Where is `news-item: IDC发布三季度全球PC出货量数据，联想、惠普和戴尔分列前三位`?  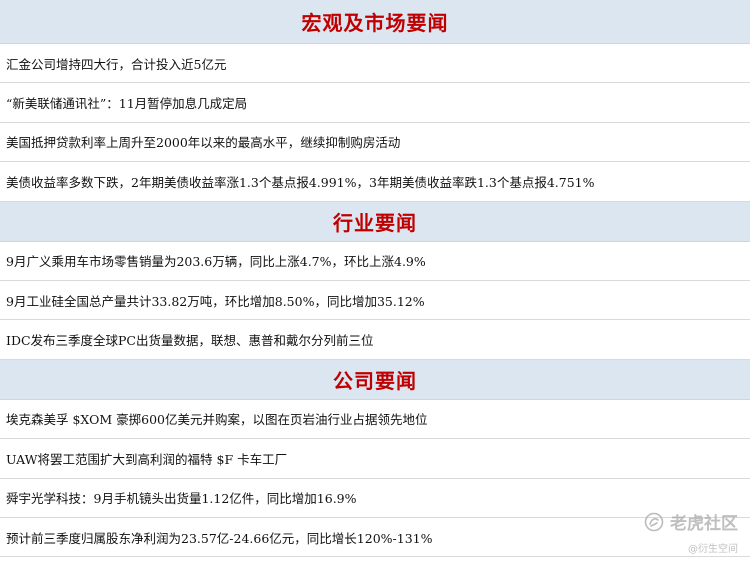 news-item: IDC发布三季度全球PC出货量数据，联想、惠普和戴尔分列前三位 is located at coordinates (375, 340).